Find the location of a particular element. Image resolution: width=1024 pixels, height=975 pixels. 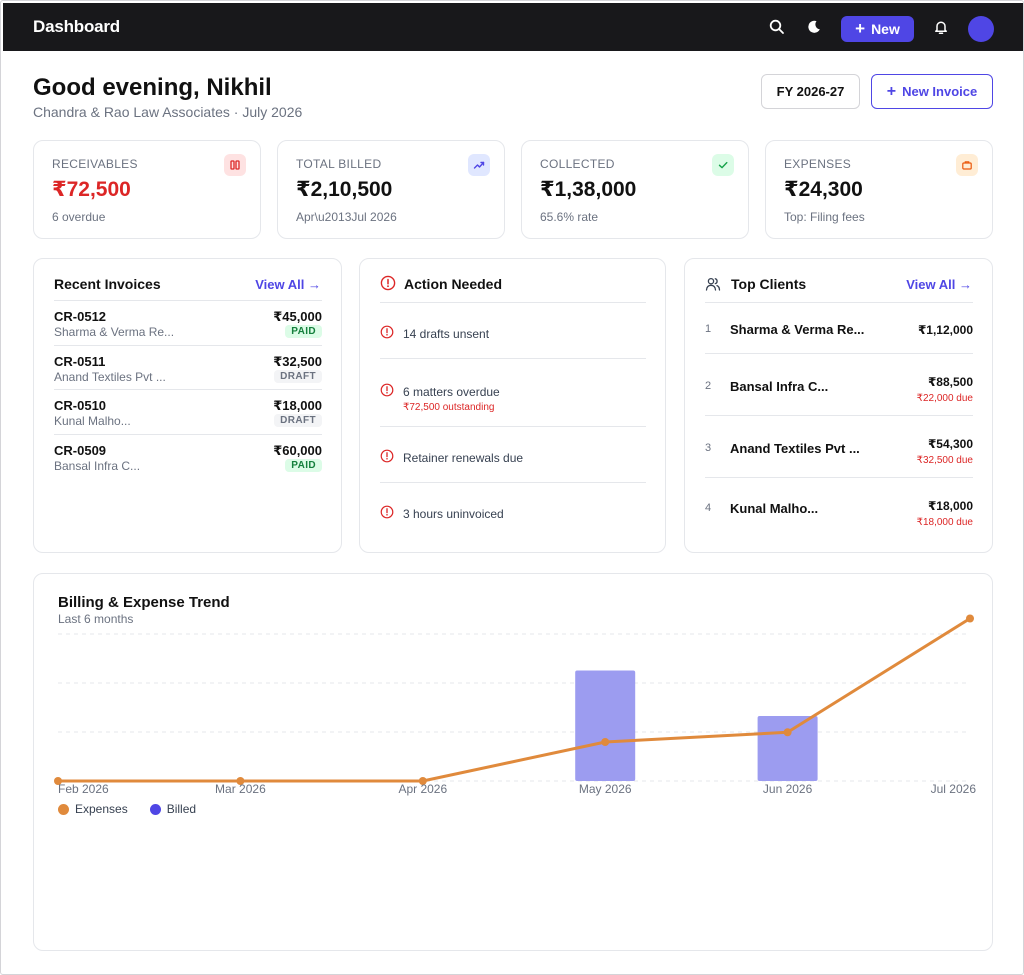

panel-title: Recent Invoices is located at coordinates (107, 284).